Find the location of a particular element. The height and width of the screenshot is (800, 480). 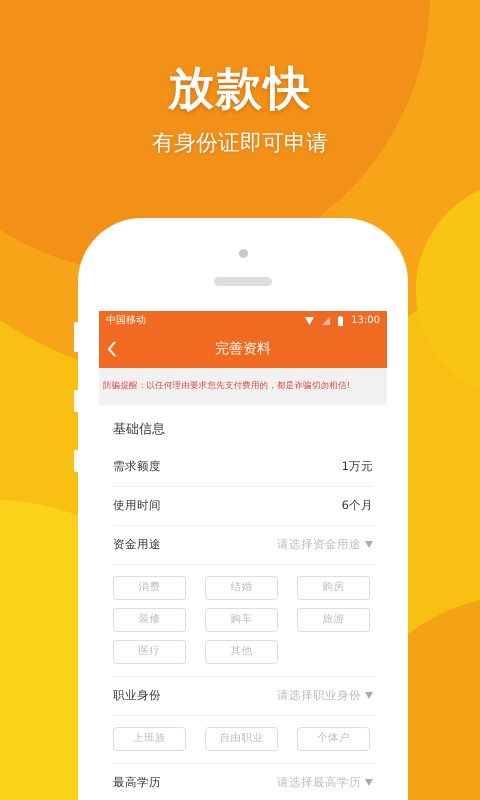

option-chip: 购车 is located at coordinates (241, 620).